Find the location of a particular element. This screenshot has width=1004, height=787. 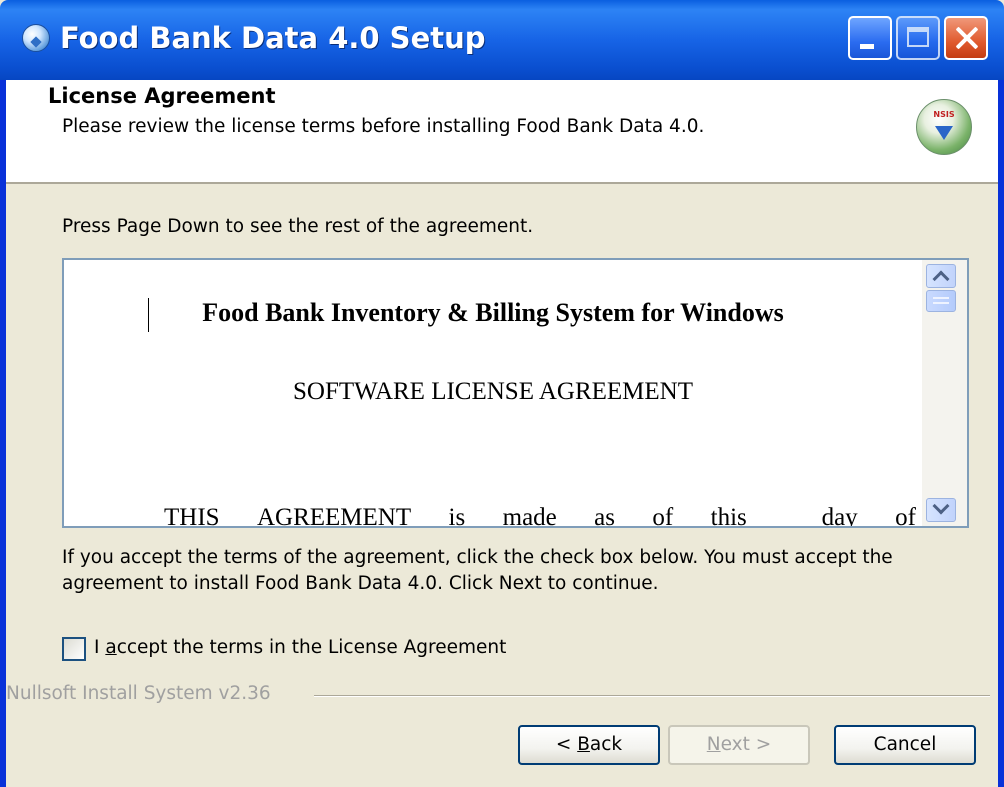

next-rest: ext > is located at coordinates (746, 744).